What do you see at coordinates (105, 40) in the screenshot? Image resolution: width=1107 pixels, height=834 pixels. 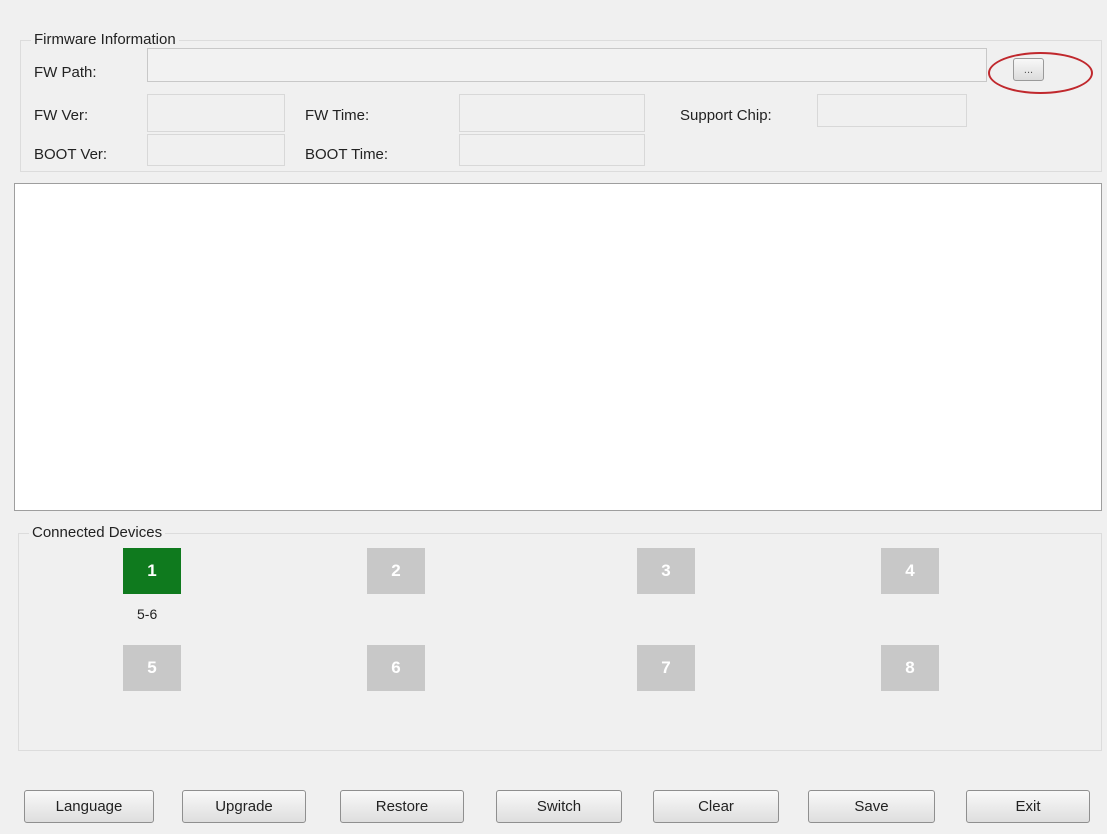 I see `firmware-info-title: Firmware Information` at bounding box center [105, 40].